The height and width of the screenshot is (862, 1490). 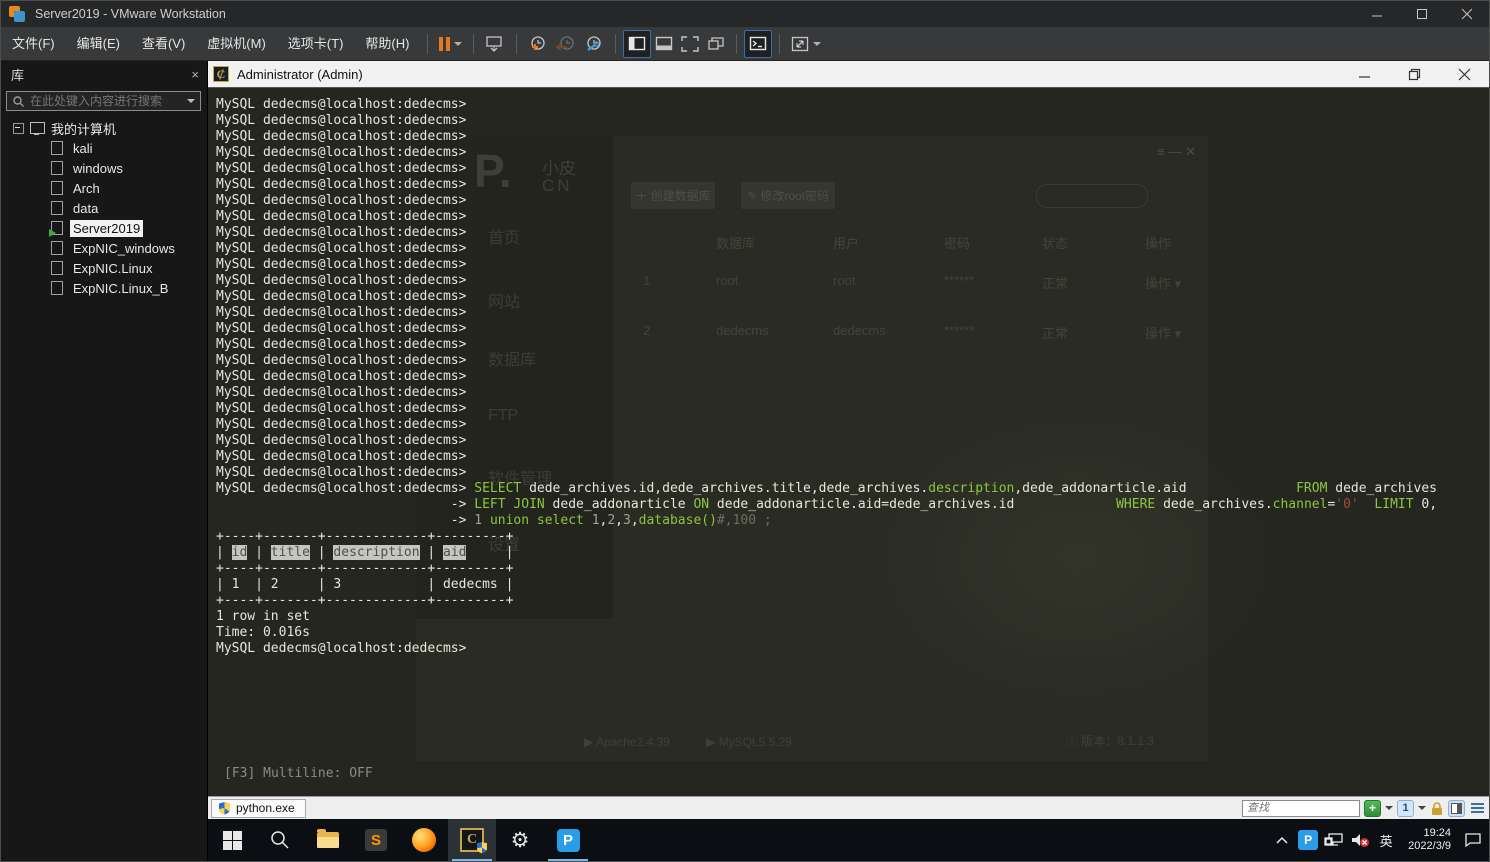 I want to click on sidebar-item-expnic_windows: ExpNIC_windows, so click(x=104, y=248).